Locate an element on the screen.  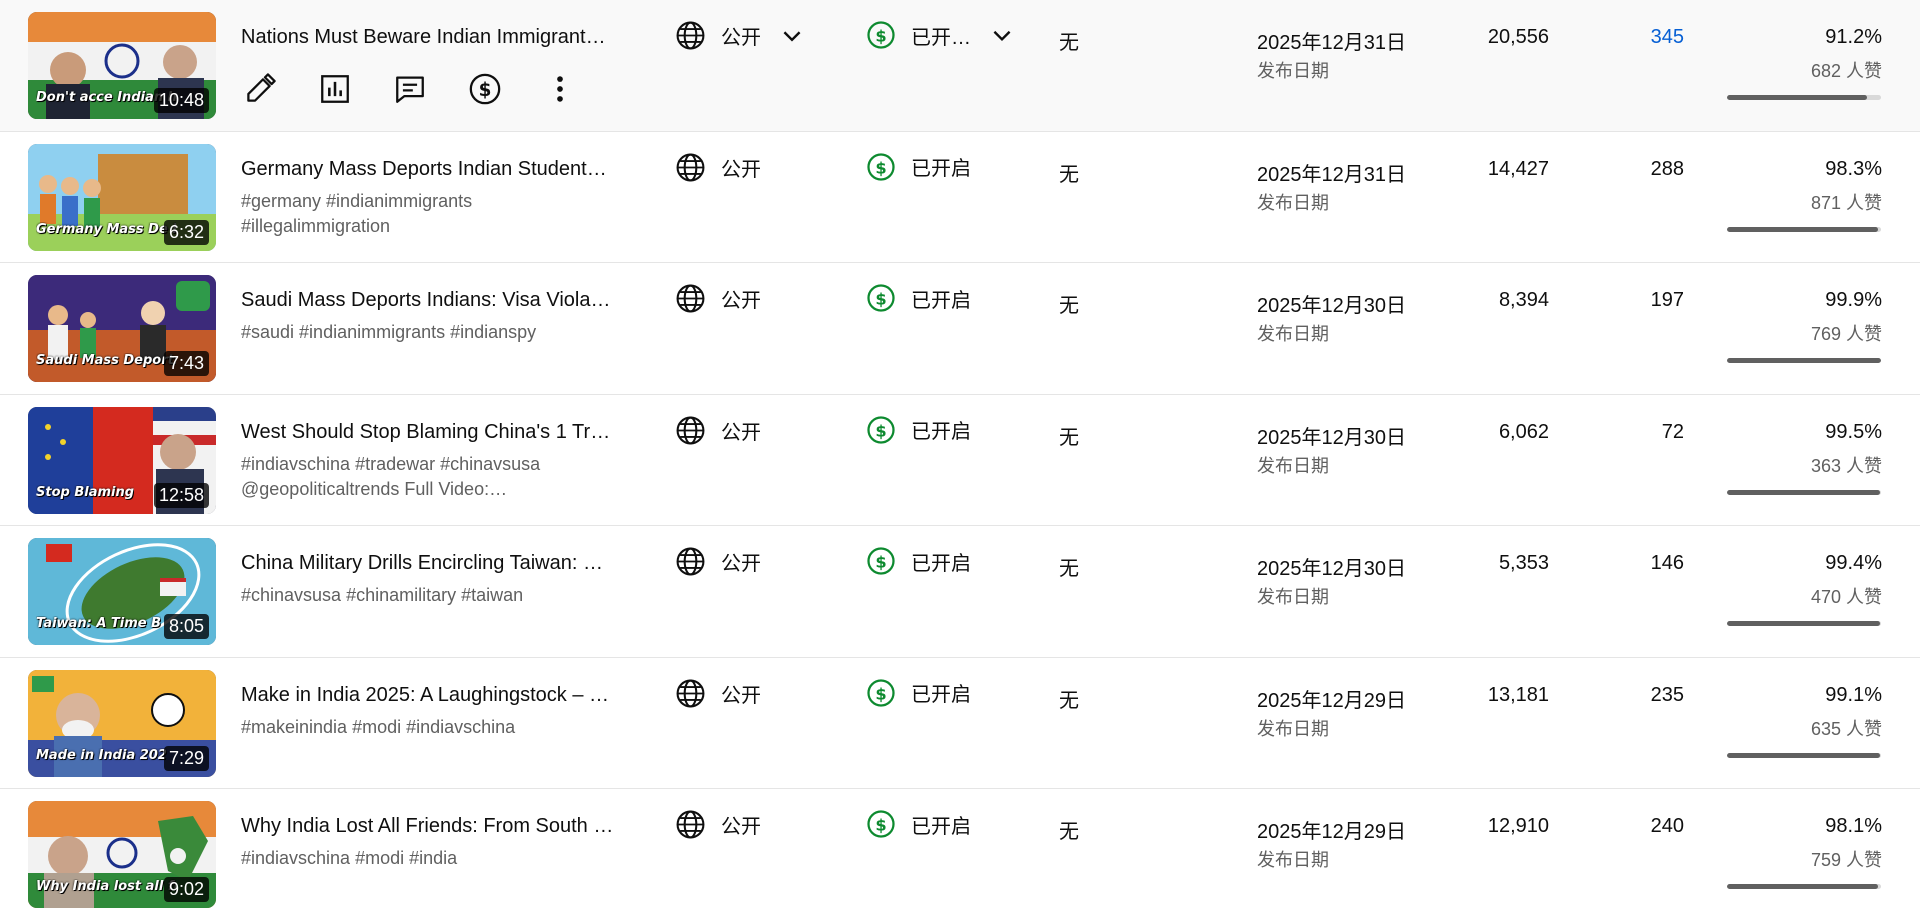
likes-ratio-fill is located at coordinates (1804, 360).